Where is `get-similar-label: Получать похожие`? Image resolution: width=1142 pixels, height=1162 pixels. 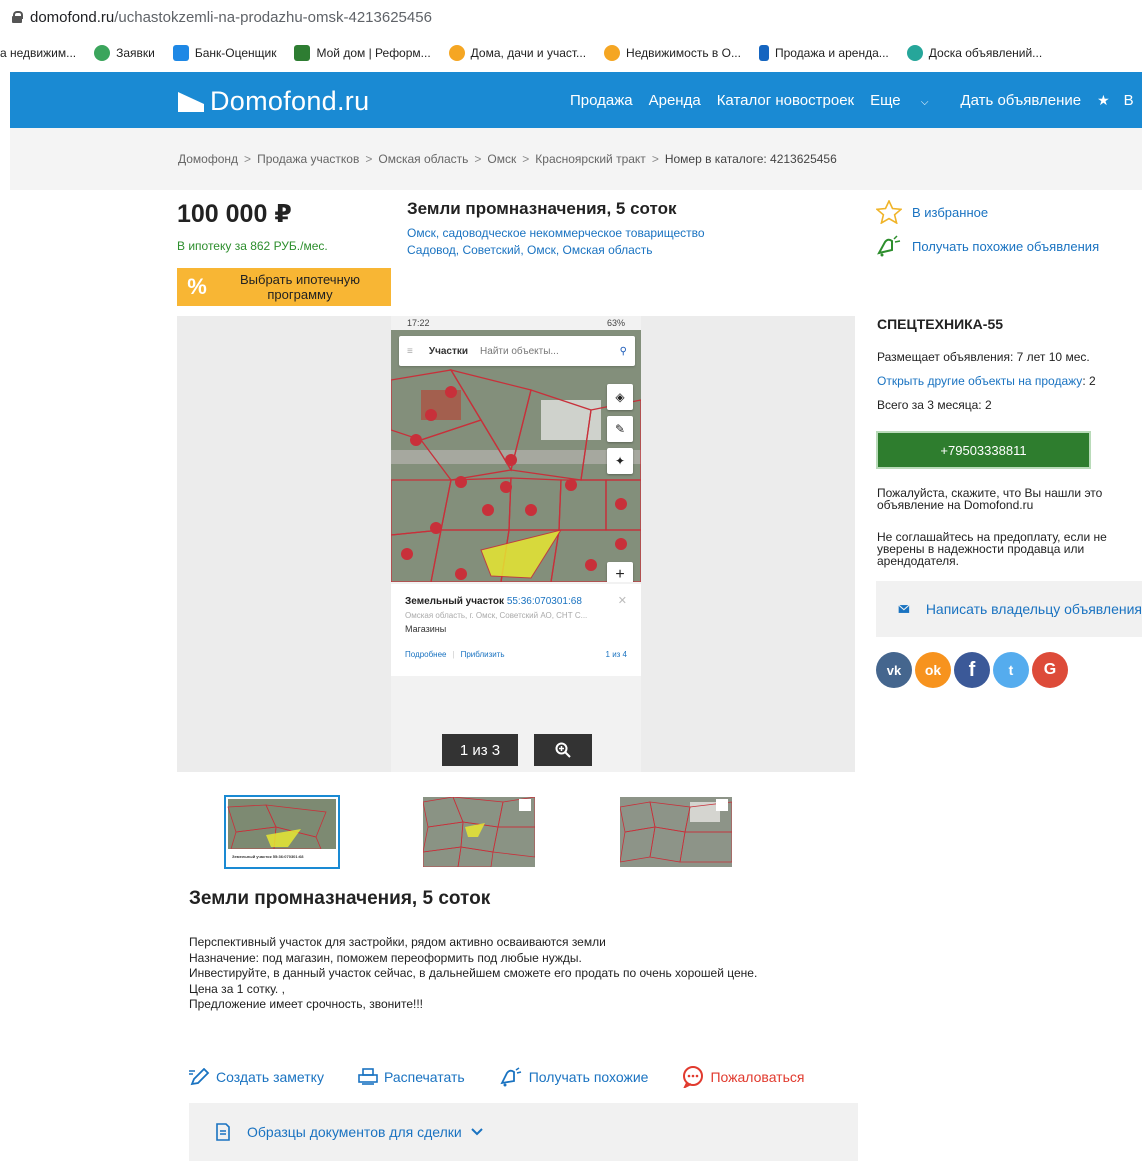
get-similar-label: Получать похожие is located at coordinates (588, 1077).